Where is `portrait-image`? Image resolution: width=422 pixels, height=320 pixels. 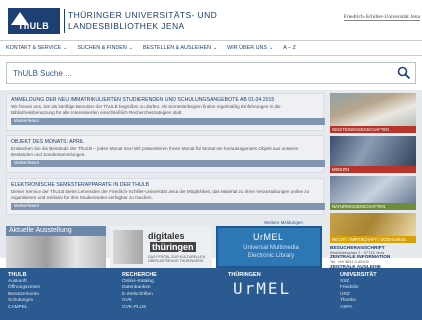 portrait-image is located at coordinates (128, 247).